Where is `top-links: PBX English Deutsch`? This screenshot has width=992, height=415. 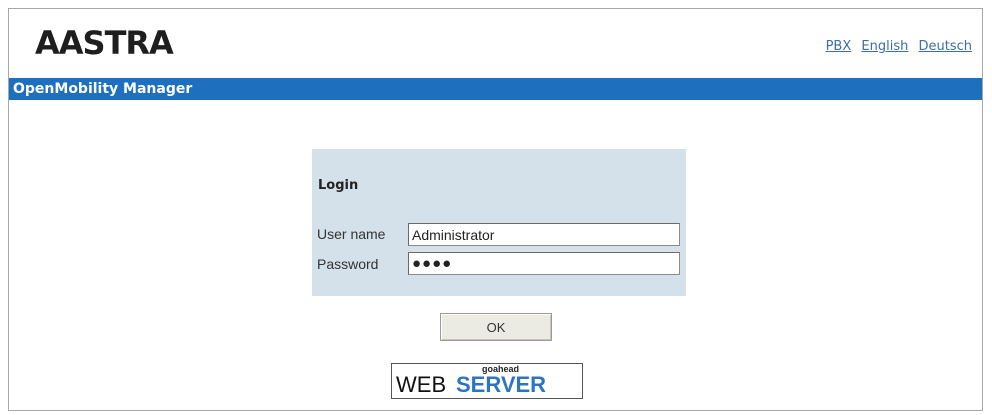 top-links: PBX English Deutsch is located at coordinates (896, 46).